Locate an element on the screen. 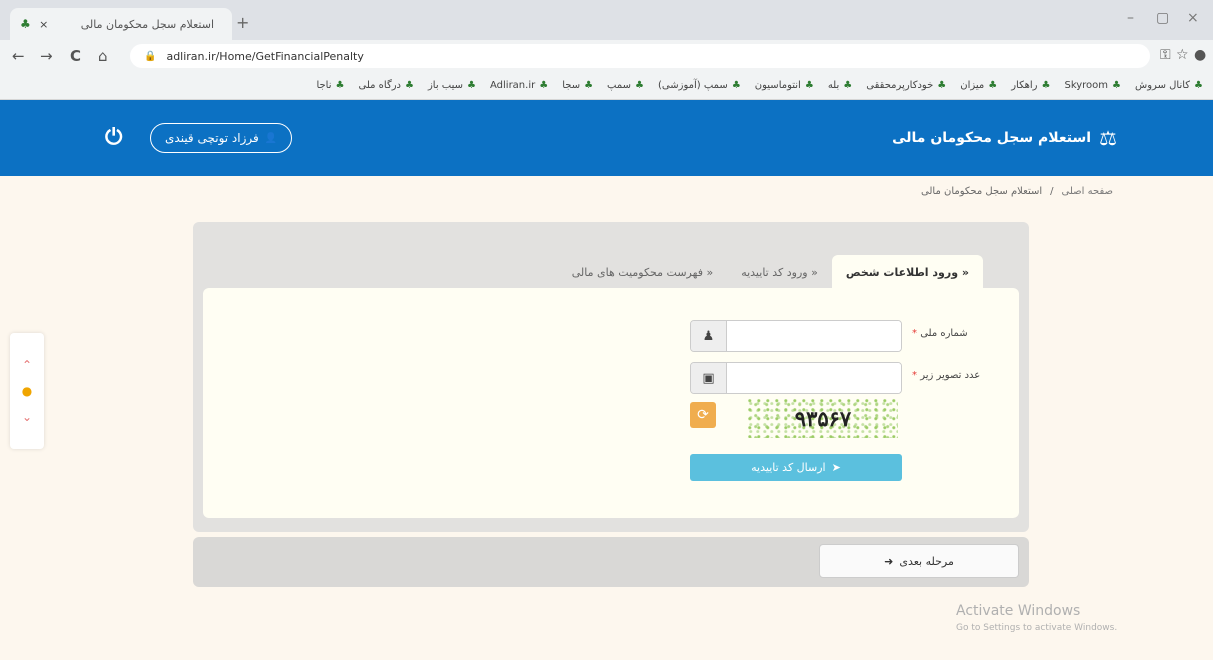  chevron-up-icon: ⌃ is located at coordinates (27, 365).